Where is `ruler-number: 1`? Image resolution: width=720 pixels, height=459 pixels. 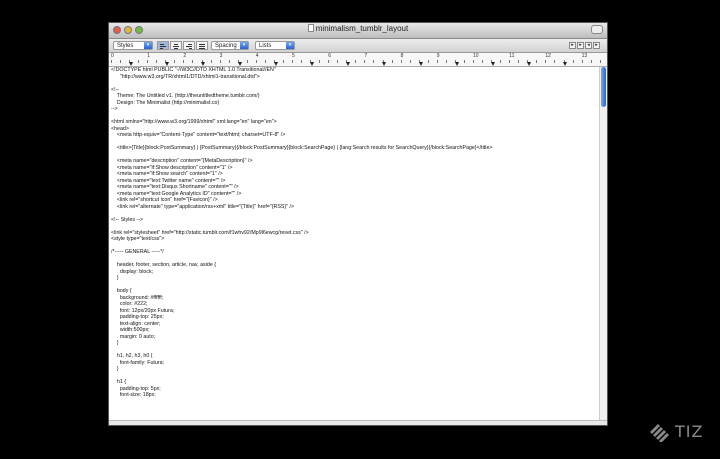 ruler-number: 1 is located at coordinates (148, 56).